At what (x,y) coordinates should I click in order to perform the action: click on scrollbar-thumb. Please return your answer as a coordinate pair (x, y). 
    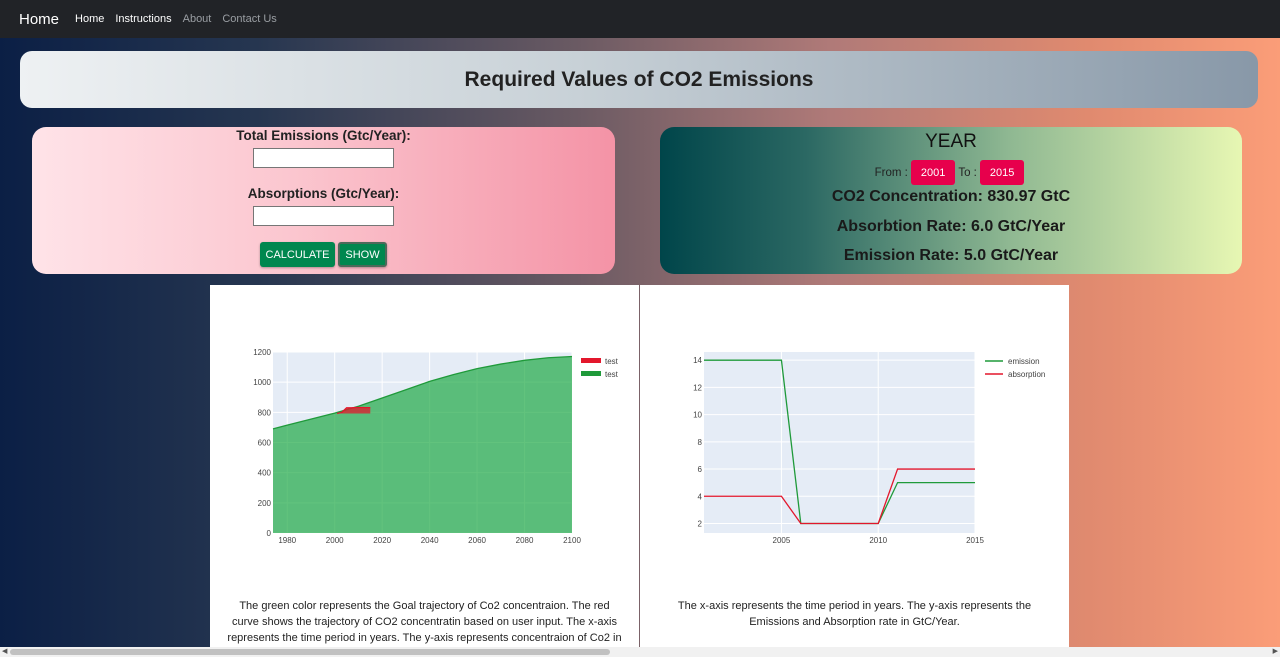
    Looking at the image, I should click on (310, 652).